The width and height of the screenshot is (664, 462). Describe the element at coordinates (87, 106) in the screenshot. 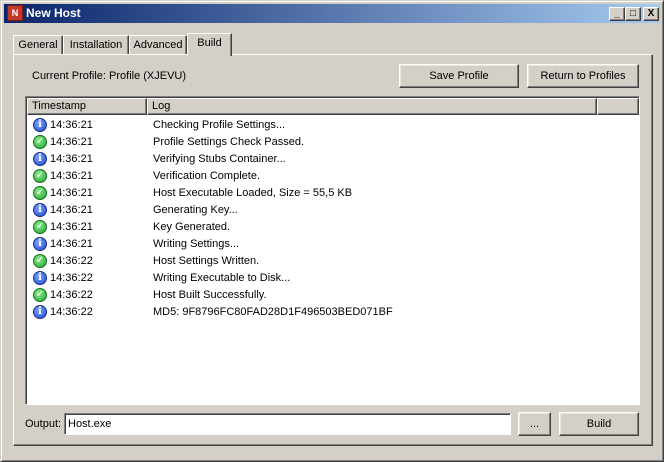

I see `column-header-timestamp: Timestamp` at that location.